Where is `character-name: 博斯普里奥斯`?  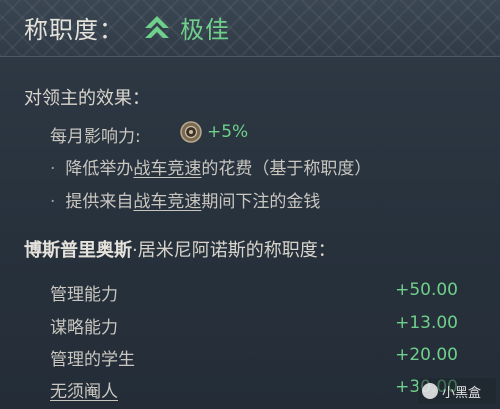
character-name: 博斯普里奥斯 is located at coordinates (78, 250).